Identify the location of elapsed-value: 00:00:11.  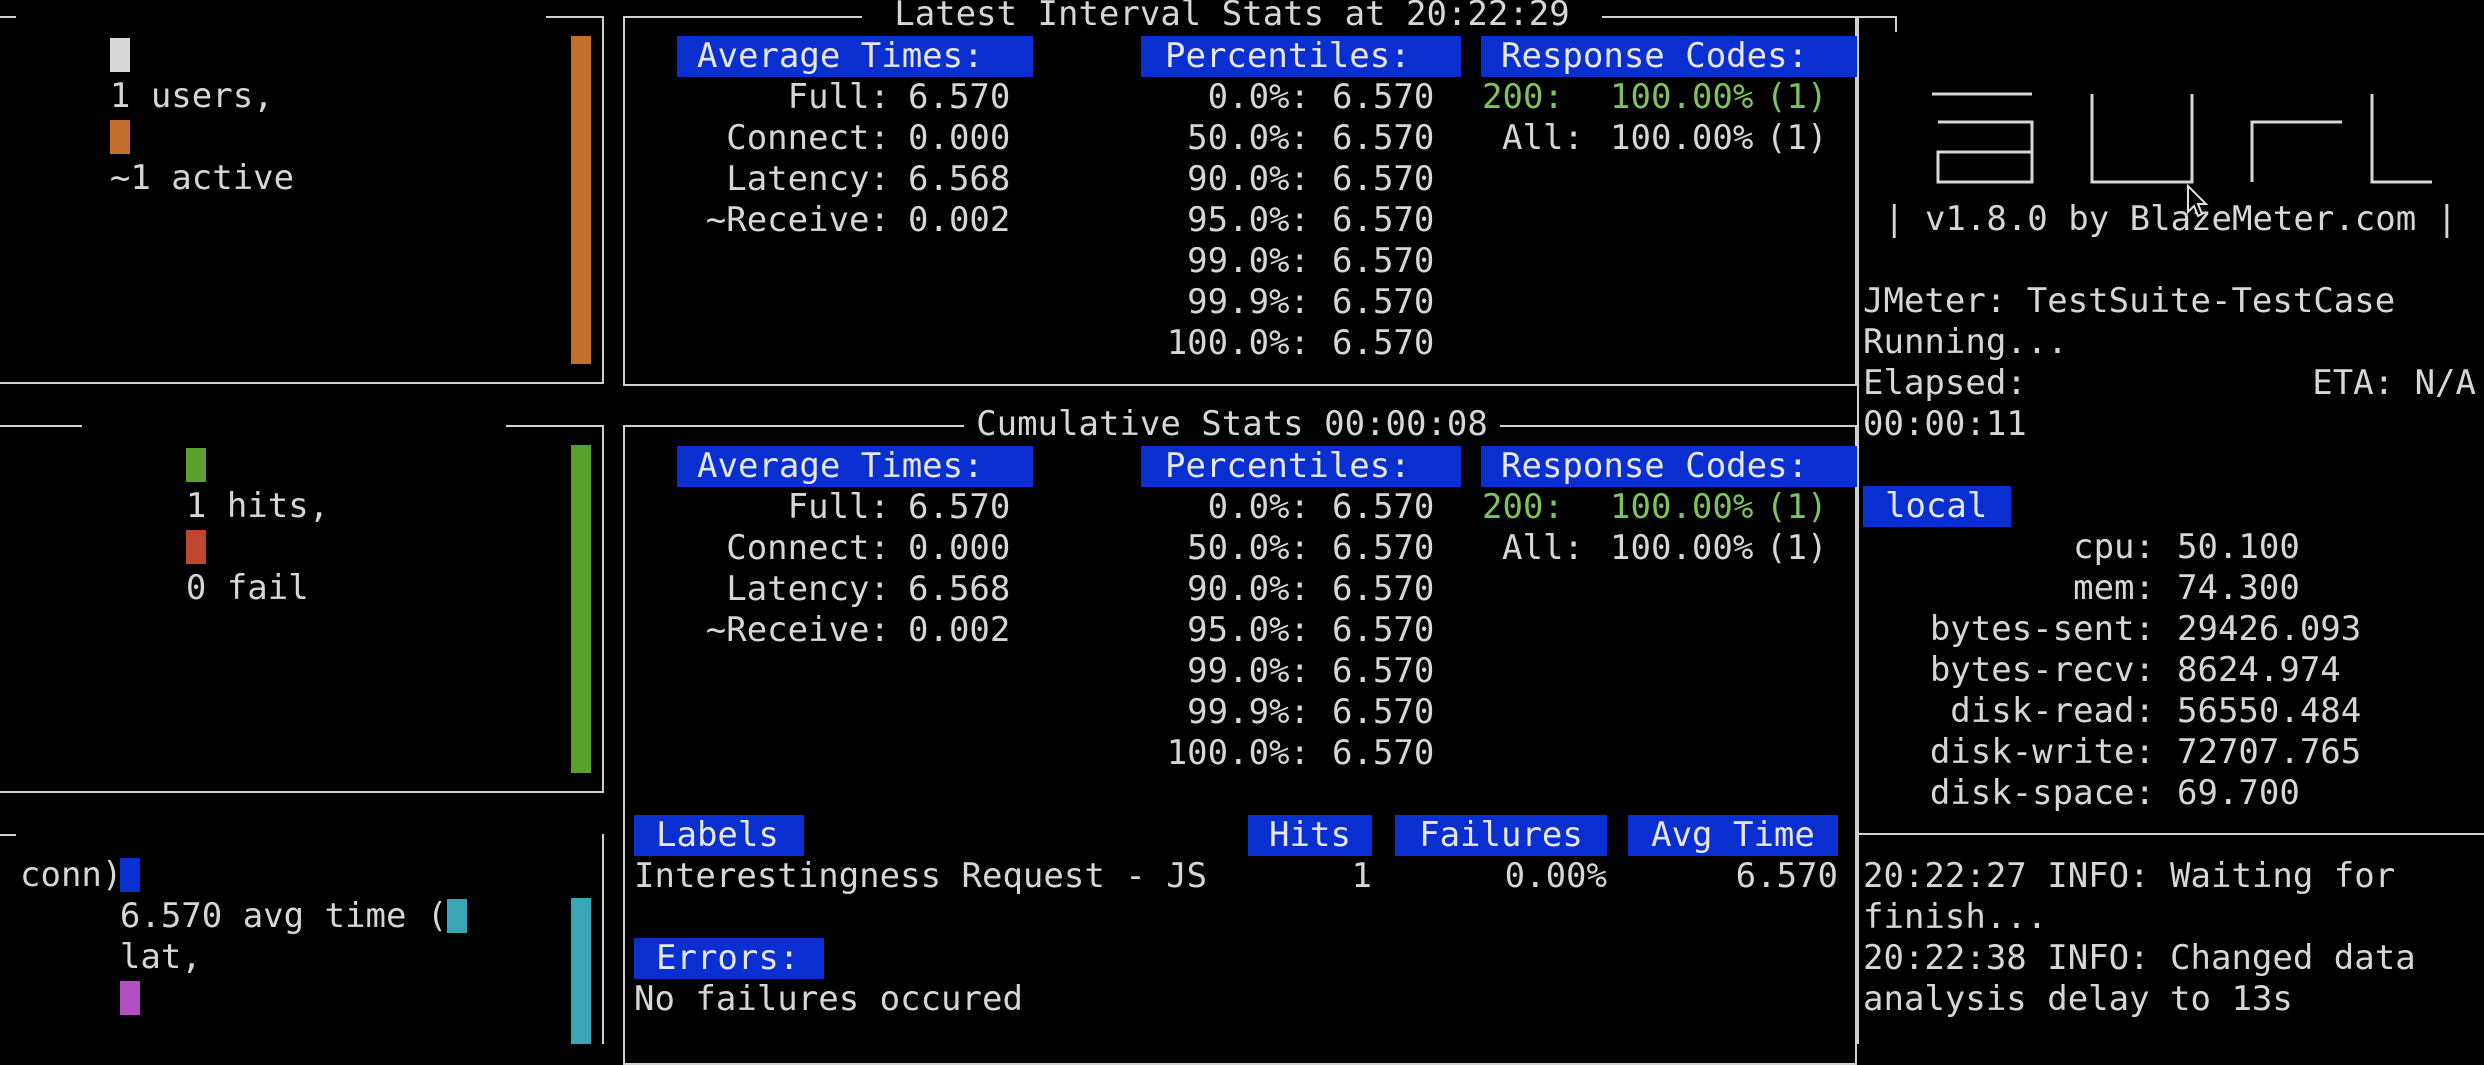
(1945, 424).